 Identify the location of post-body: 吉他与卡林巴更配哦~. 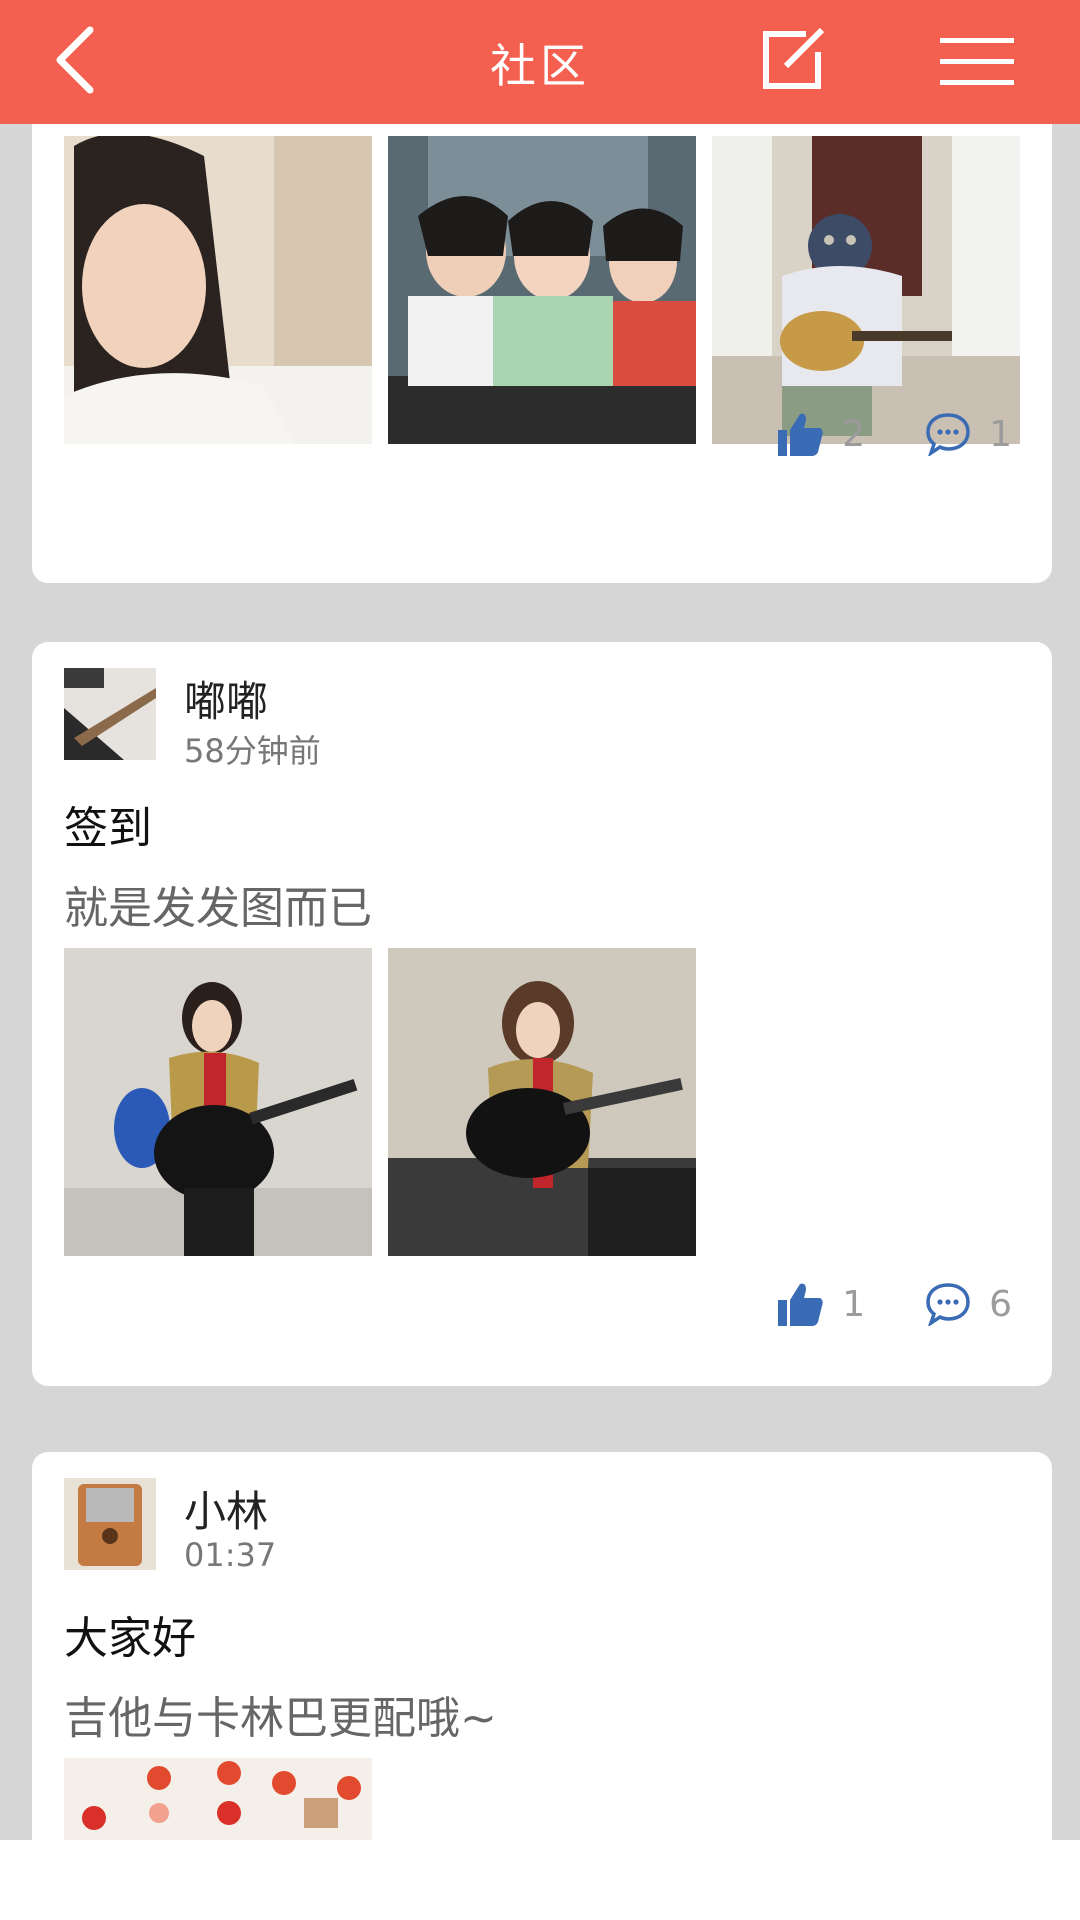
(280, 1718).